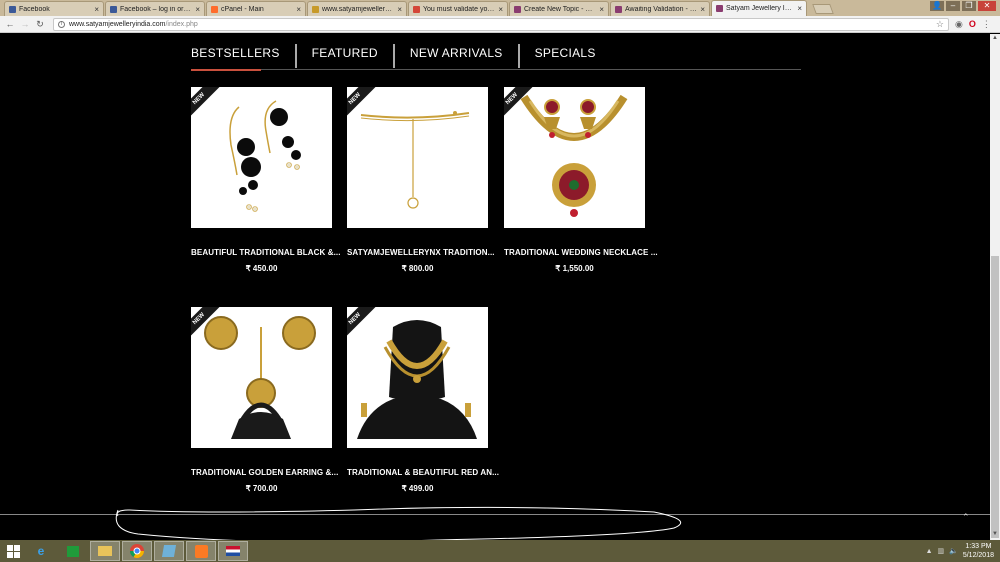 Image resolution: width=1000 pixels, height=562 pixels. I want to click on scroll-down-icon: ▼, so click(995, 535).